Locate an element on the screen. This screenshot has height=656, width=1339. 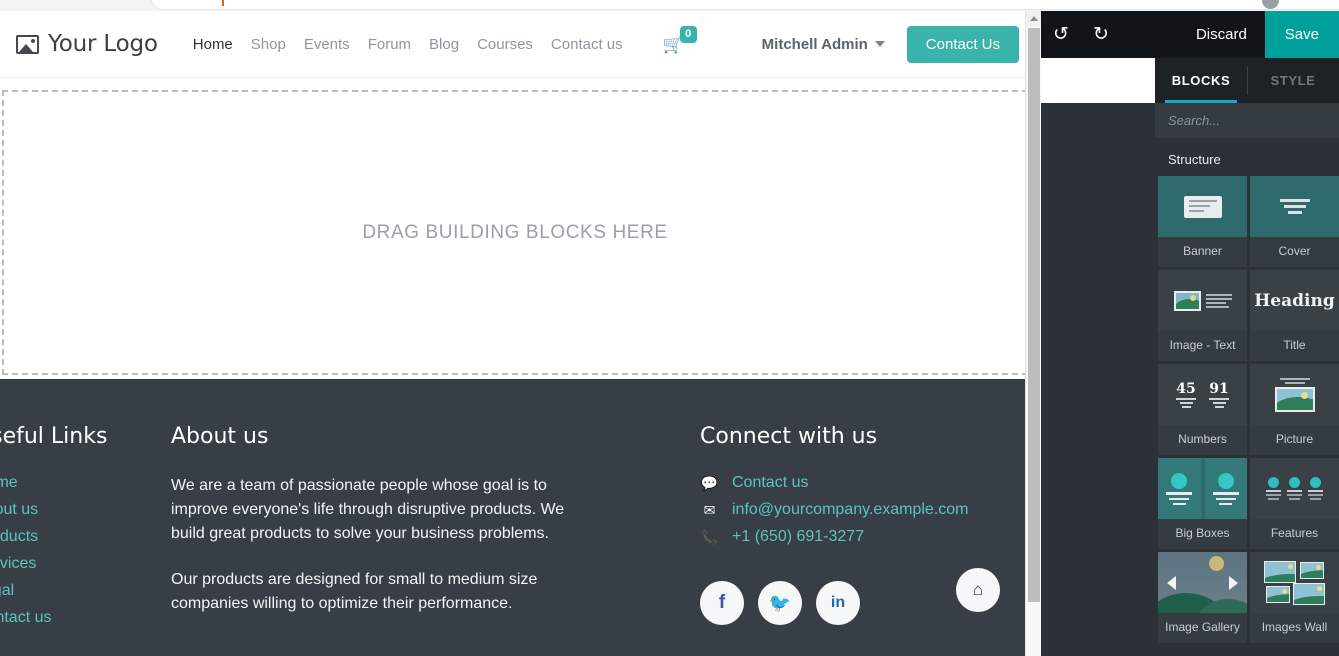
footer-useful-links-title: Useful Links is located at coordinates (54, 436).